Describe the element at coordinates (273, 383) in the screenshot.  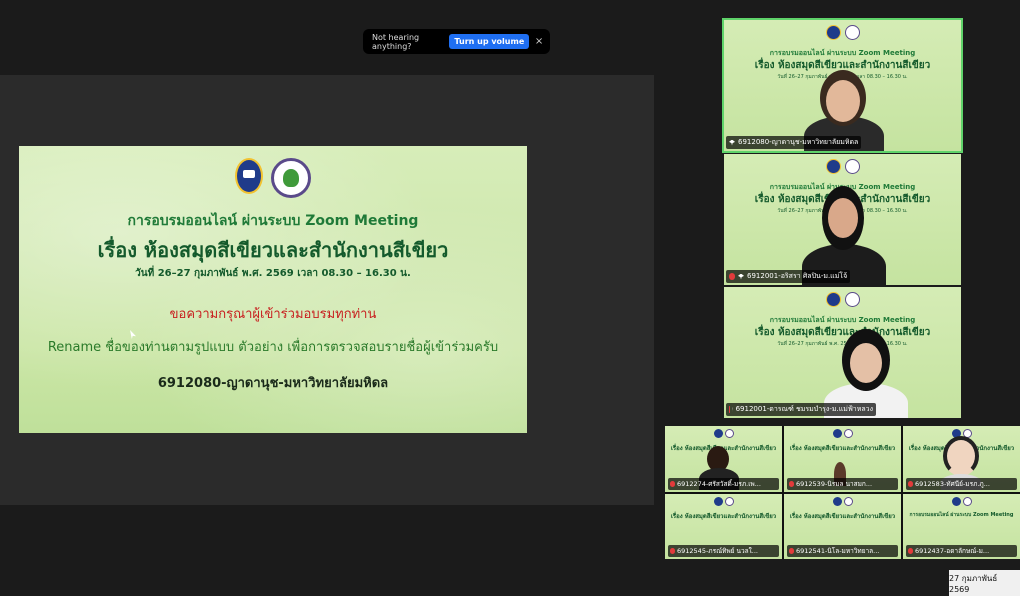
I see `slide-example: 6912080-ญาดานุช-มหาวิทยาลัยมหิดล` at that location.